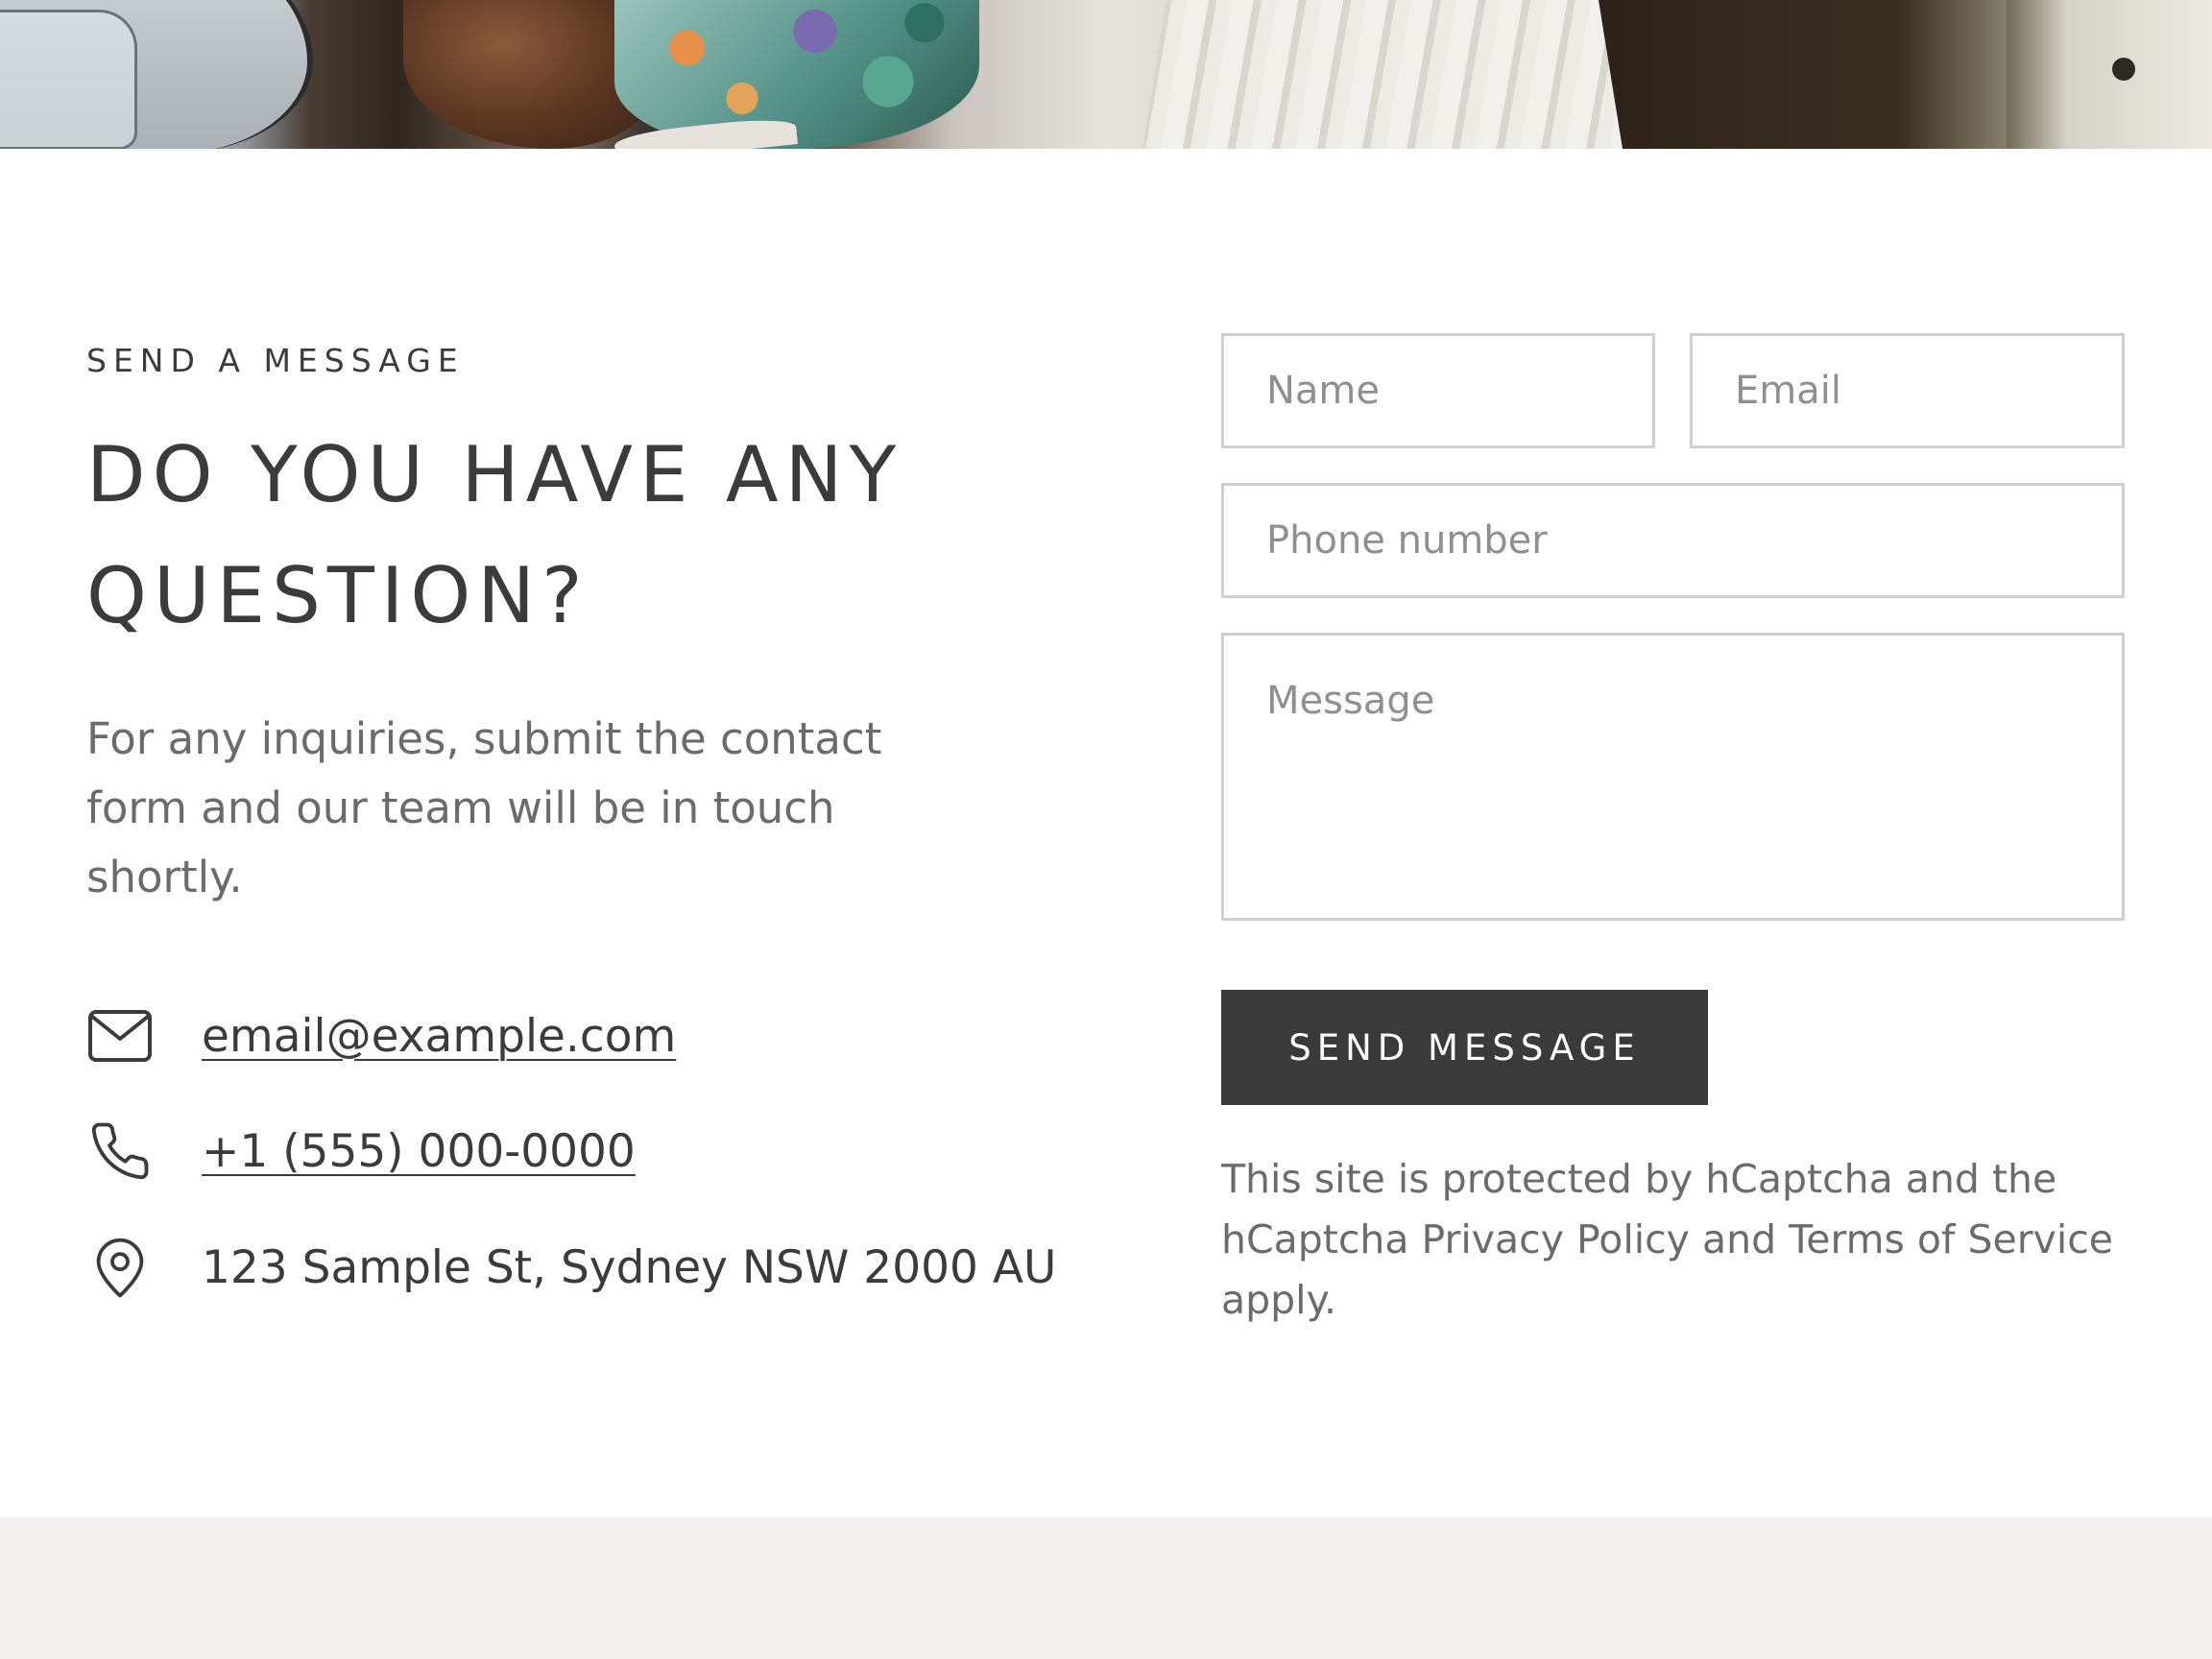 The height and width of the screenshot is (1659, 2212). Describe the element at coordinates (120, 1036) in the screenshot. I see `mail-icon` at that location.